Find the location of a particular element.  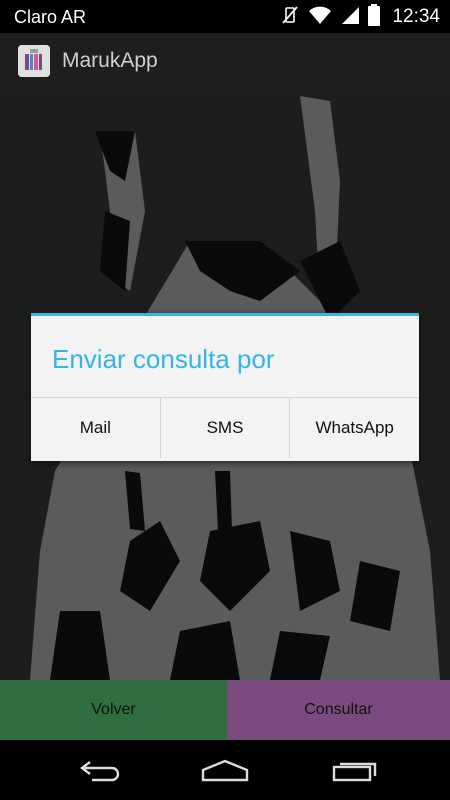

mail-button: Mail is located at coordinates (96, 428).